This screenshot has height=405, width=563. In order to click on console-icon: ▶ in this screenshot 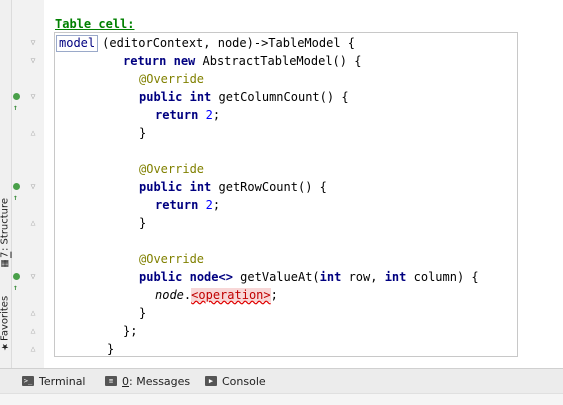, I will do `click(211, 381)`.